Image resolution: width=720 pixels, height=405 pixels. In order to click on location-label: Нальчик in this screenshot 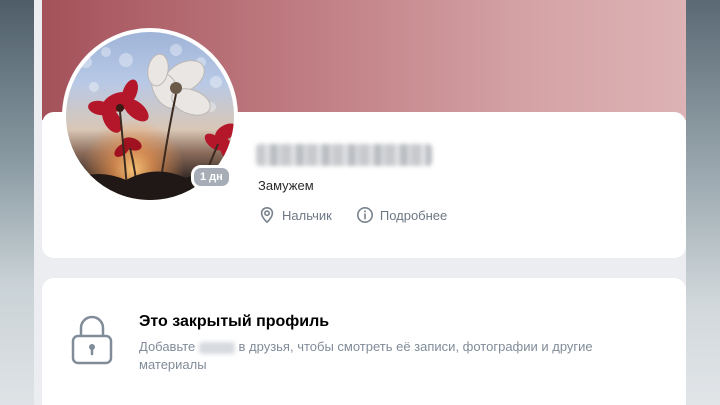, I will do `click(307, 215)`.